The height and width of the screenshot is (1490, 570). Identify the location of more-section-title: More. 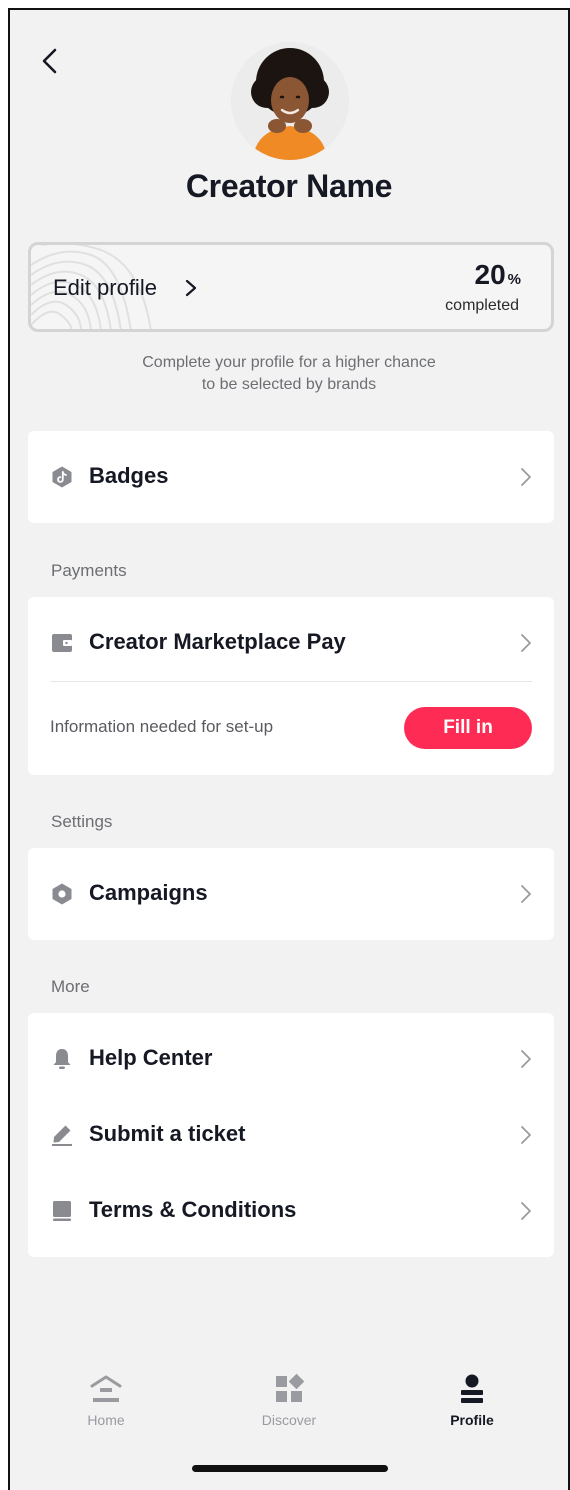
(70, 986).